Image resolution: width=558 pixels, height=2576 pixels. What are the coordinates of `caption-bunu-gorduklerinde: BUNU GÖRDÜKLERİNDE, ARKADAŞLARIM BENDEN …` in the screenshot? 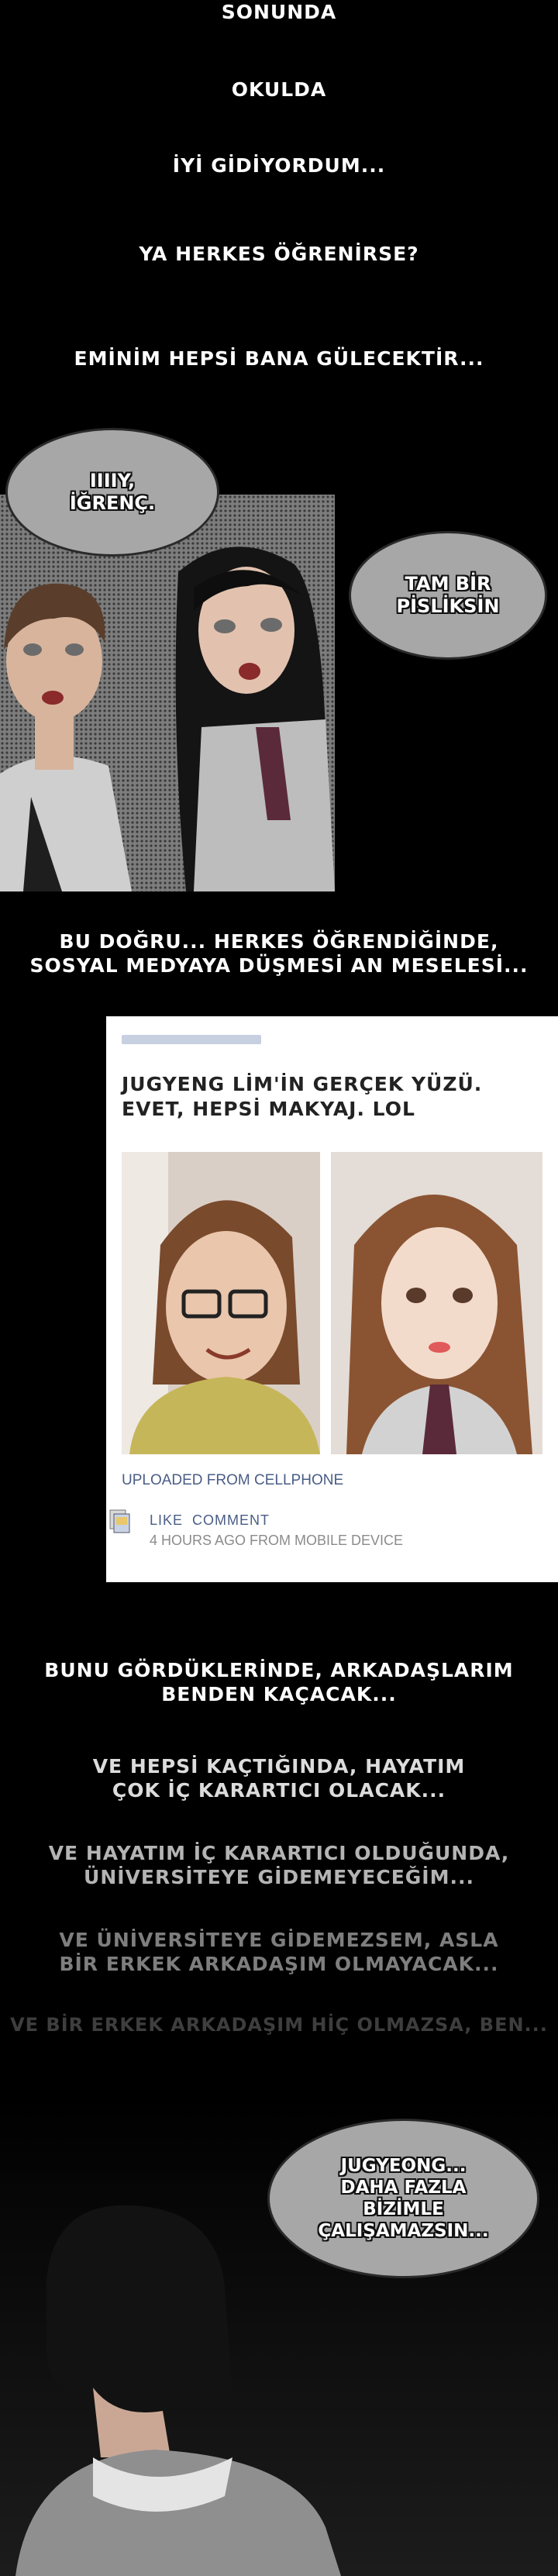 It's located at (279, 1682).